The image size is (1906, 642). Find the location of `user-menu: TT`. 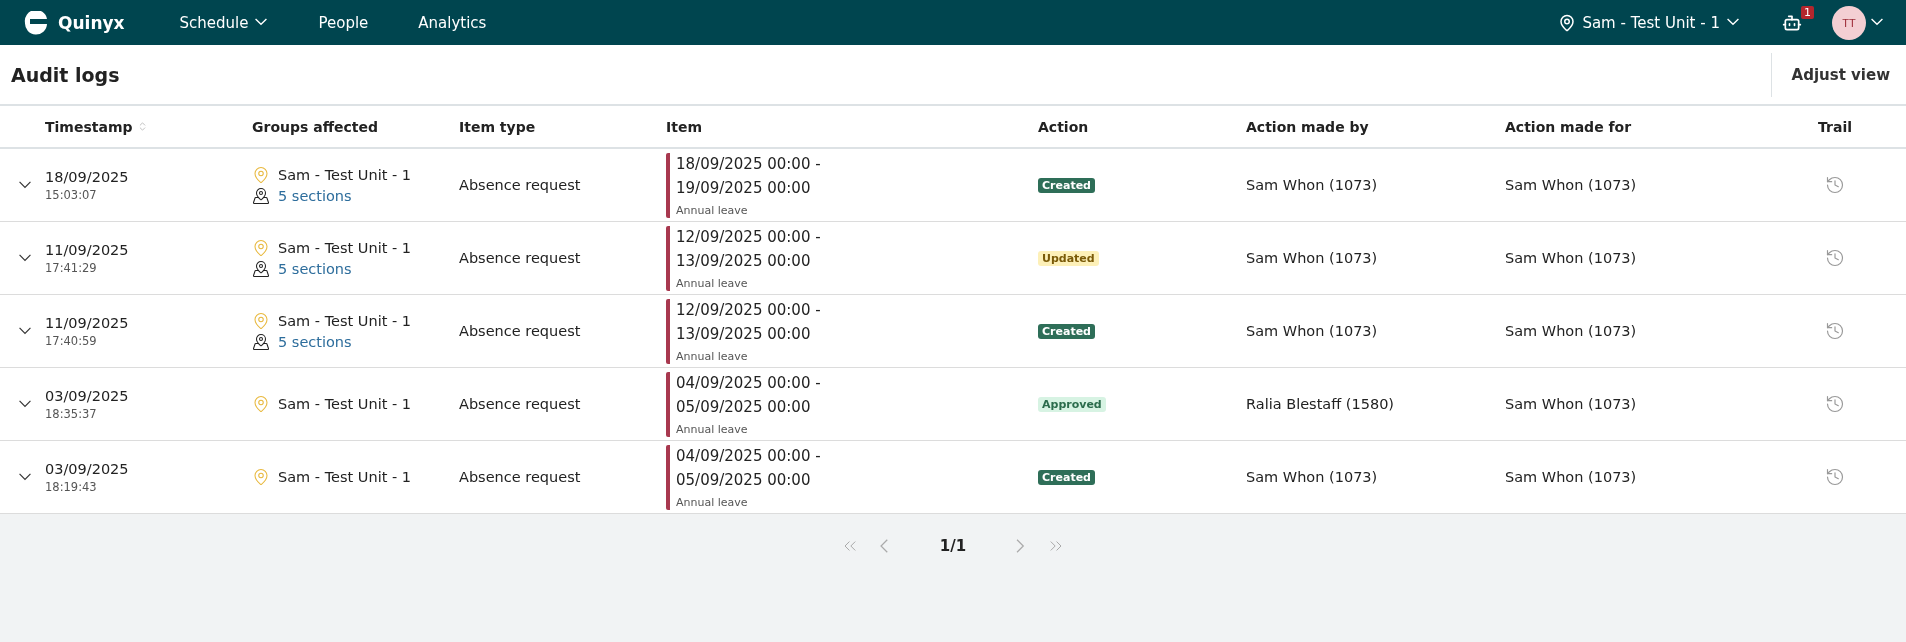

user-menu: TT is located at coordinates (1858, 22).